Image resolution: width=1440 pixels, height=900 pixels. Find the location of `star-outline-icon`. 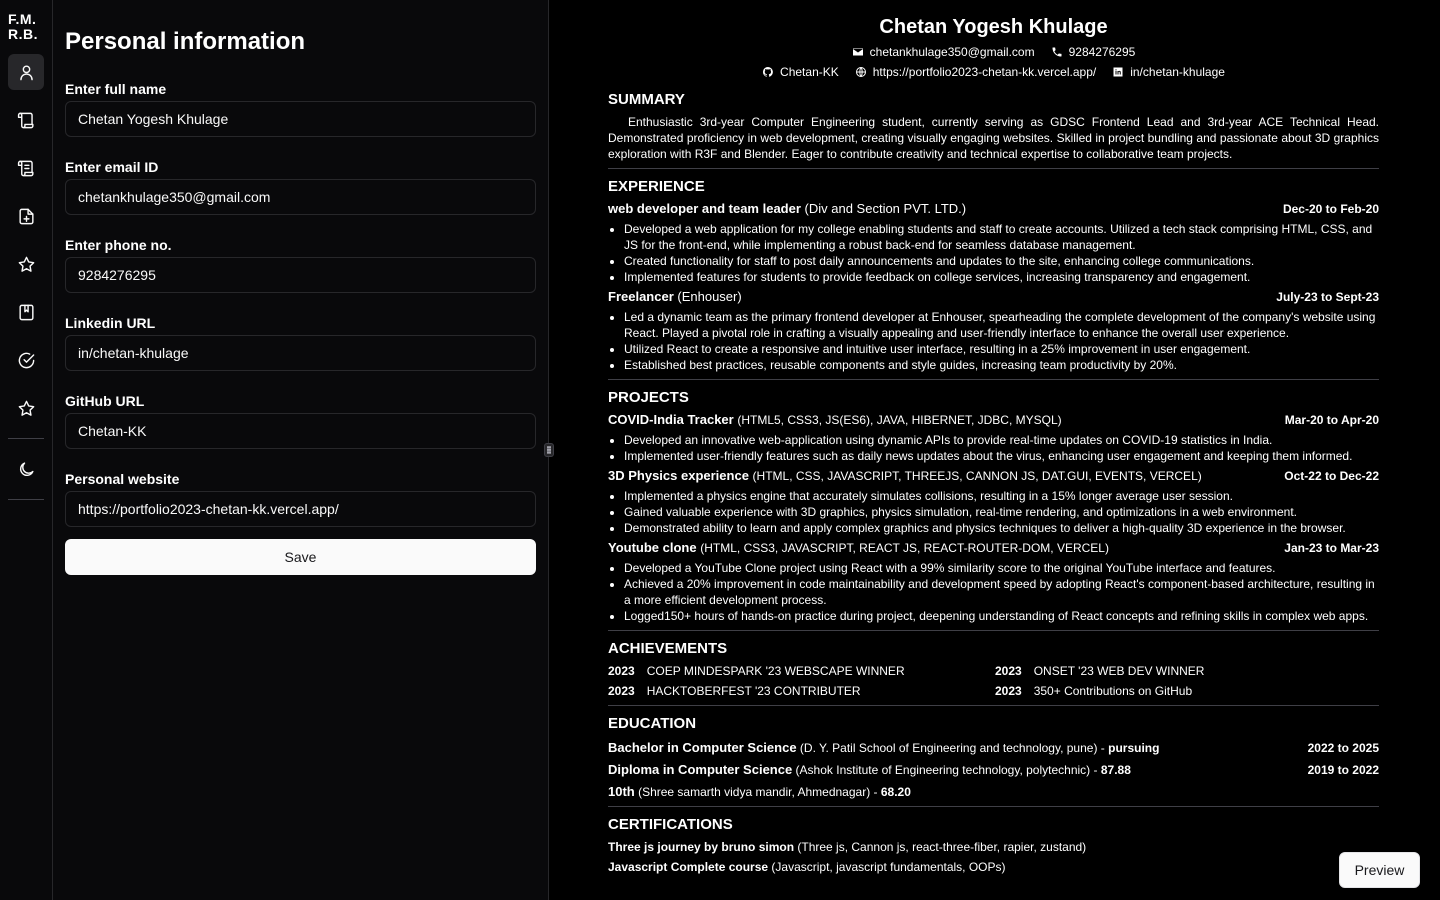

star-outline-icon is located at coordinates (26, 408).